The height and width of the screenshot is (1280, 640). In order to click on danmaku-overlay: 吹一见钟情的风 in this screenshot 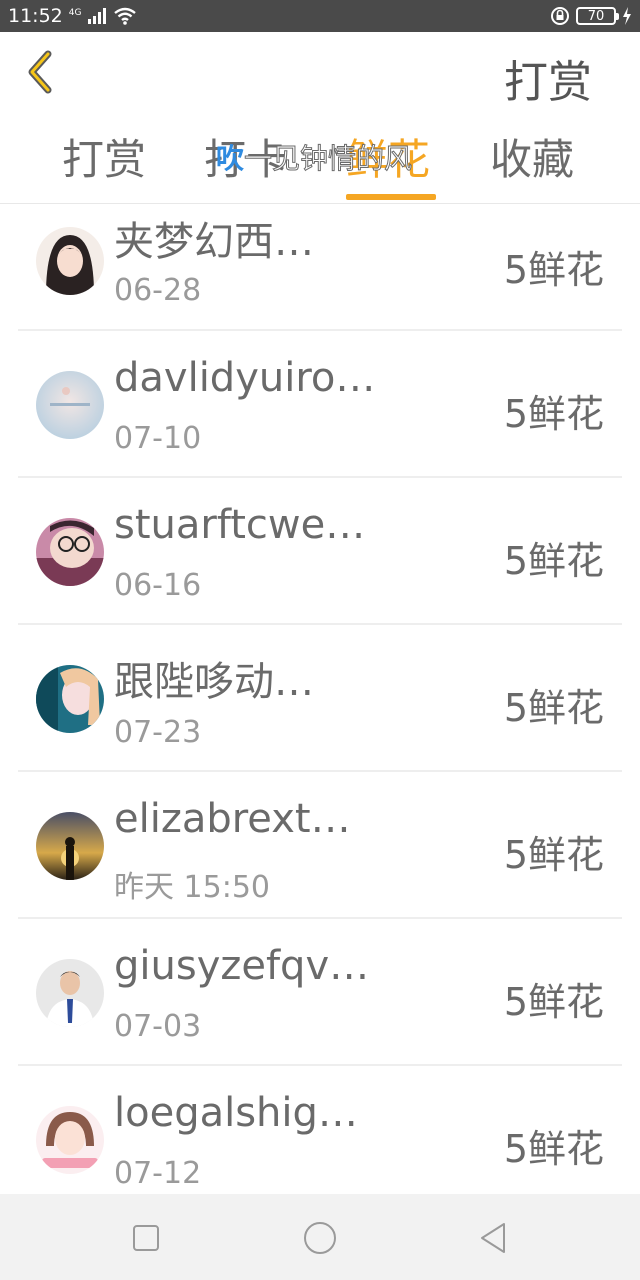, I will do `click(314, 157)`.